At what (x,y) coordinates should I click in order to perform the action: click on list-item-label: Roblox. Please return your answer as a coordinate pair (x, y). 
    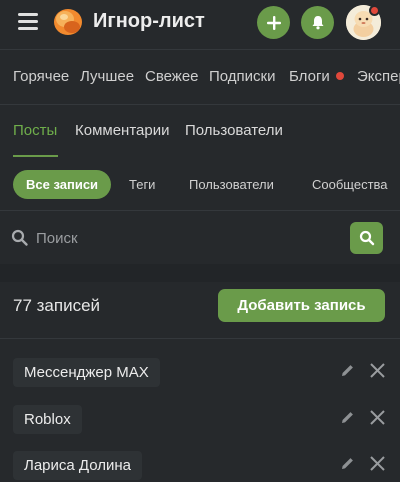
    Looking at the image, I should click on (47, 419).